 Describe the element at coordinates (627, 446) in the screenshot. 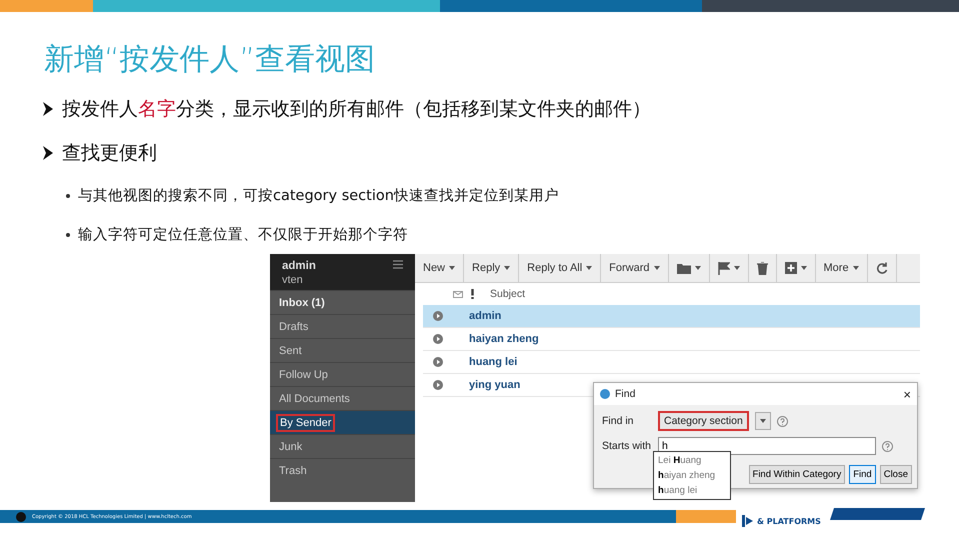

I see `field-label: Starts with` at that location.